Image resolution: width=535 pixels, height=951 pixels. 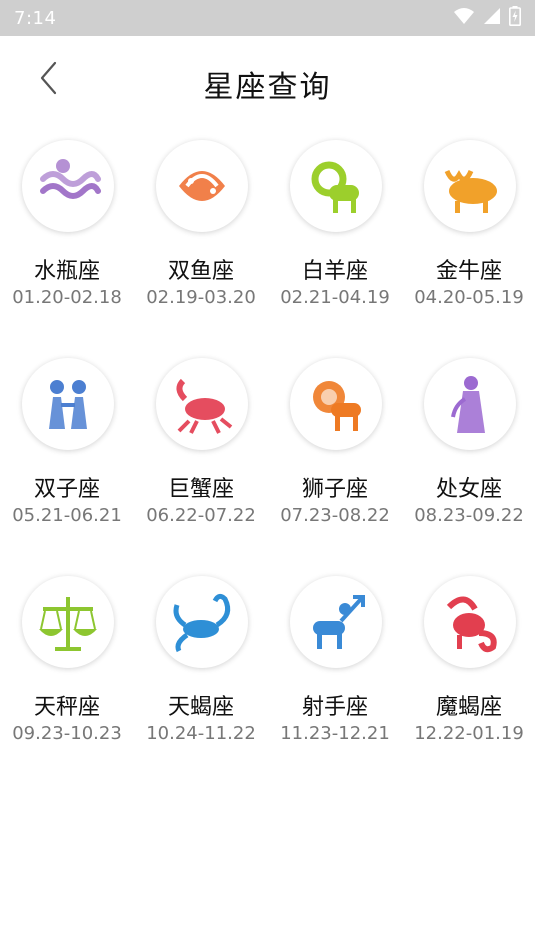 What do you see at coordinates (468, 707) in the screenshot?
I see `zodiac-name: 魔蝎座` at bounding box center [468, 707].